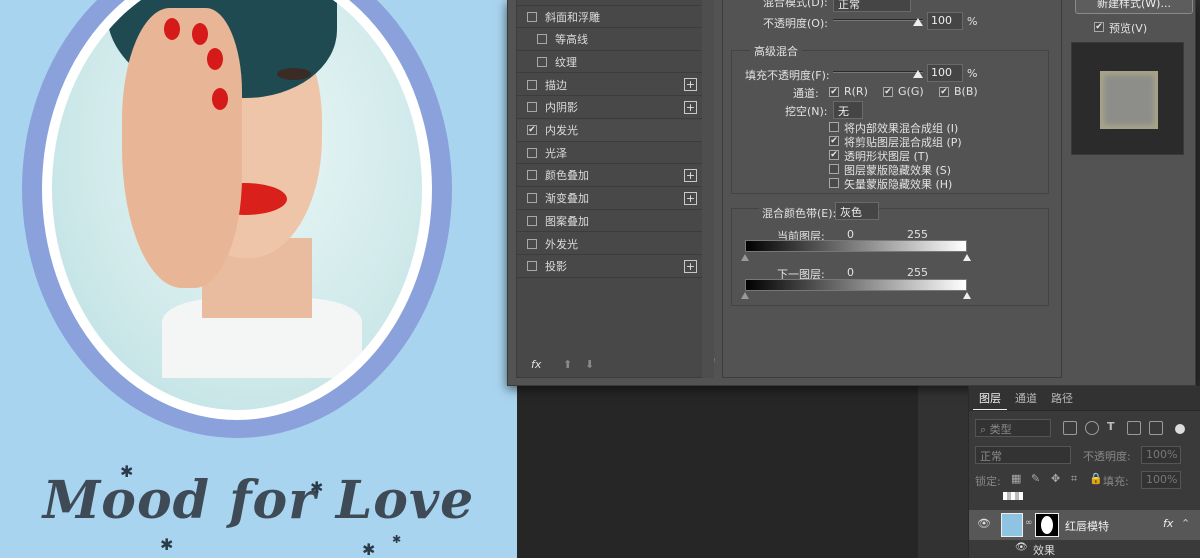  Describe the element at coordinates (1062, 399) in the screenshot. I see `tab-paths: 路径` at that location.